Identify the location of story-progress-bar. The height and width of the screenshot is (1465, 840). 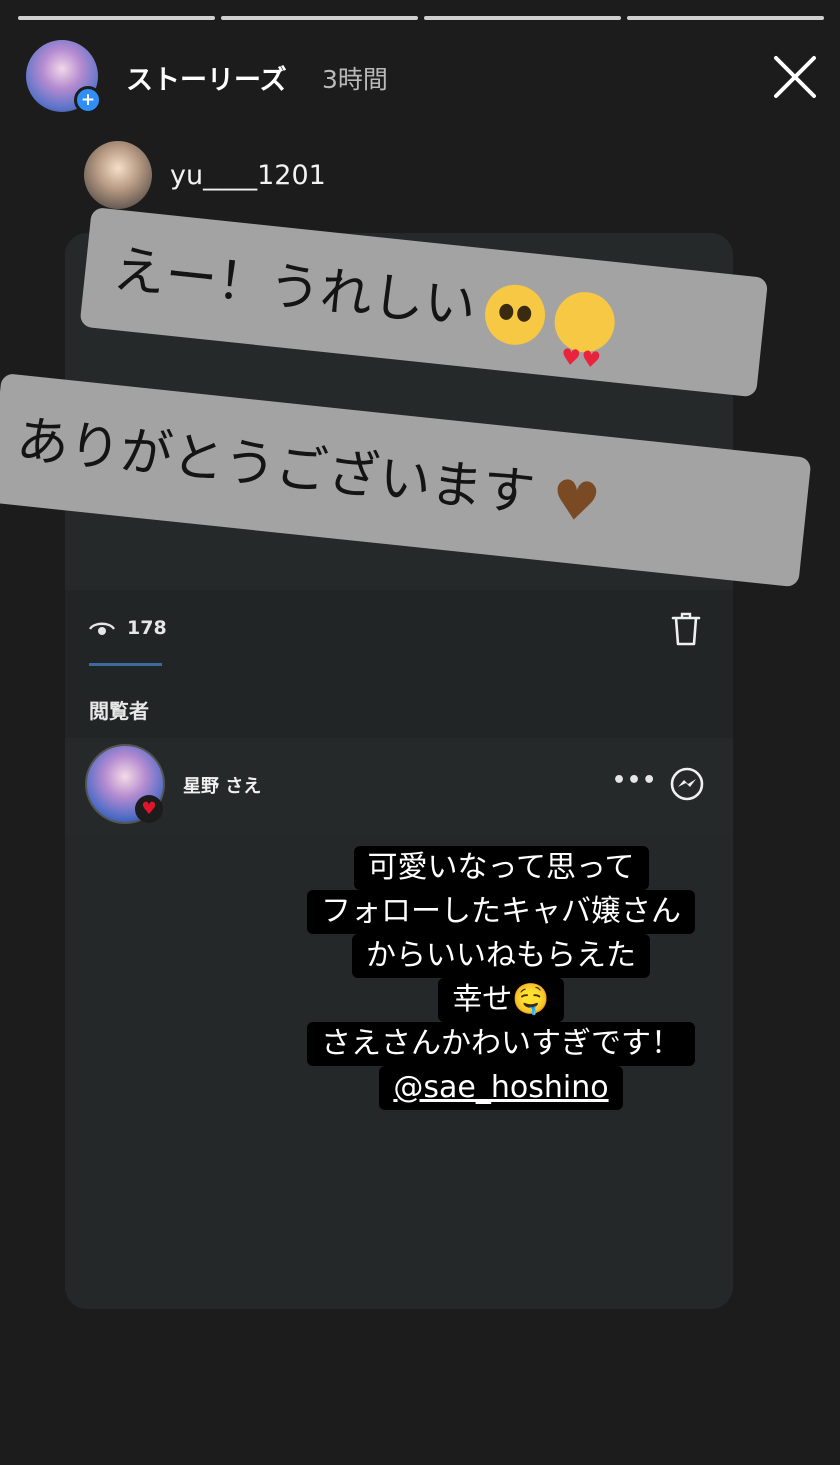
(421, 18).